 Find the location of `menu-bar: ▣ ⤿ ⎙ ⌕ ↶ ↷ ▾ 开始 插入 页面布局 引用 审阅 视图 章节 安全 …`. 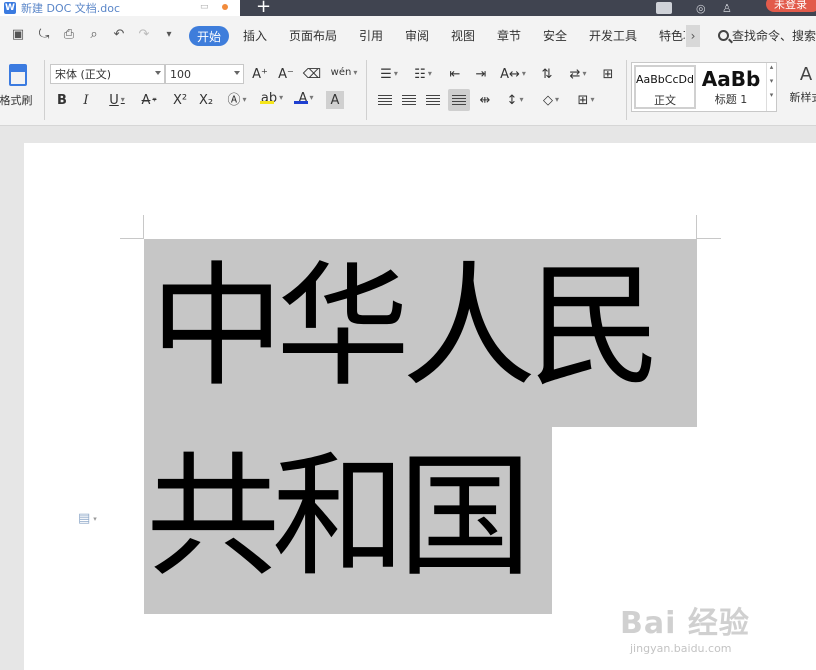

menu-bar: ▣ ⤿ ⎙ ⌕ ↶ ↷ ▾ 开始 插入 页面布局 引用 审阅 视图 章节 安全 … is located at coordinates (408, 35).